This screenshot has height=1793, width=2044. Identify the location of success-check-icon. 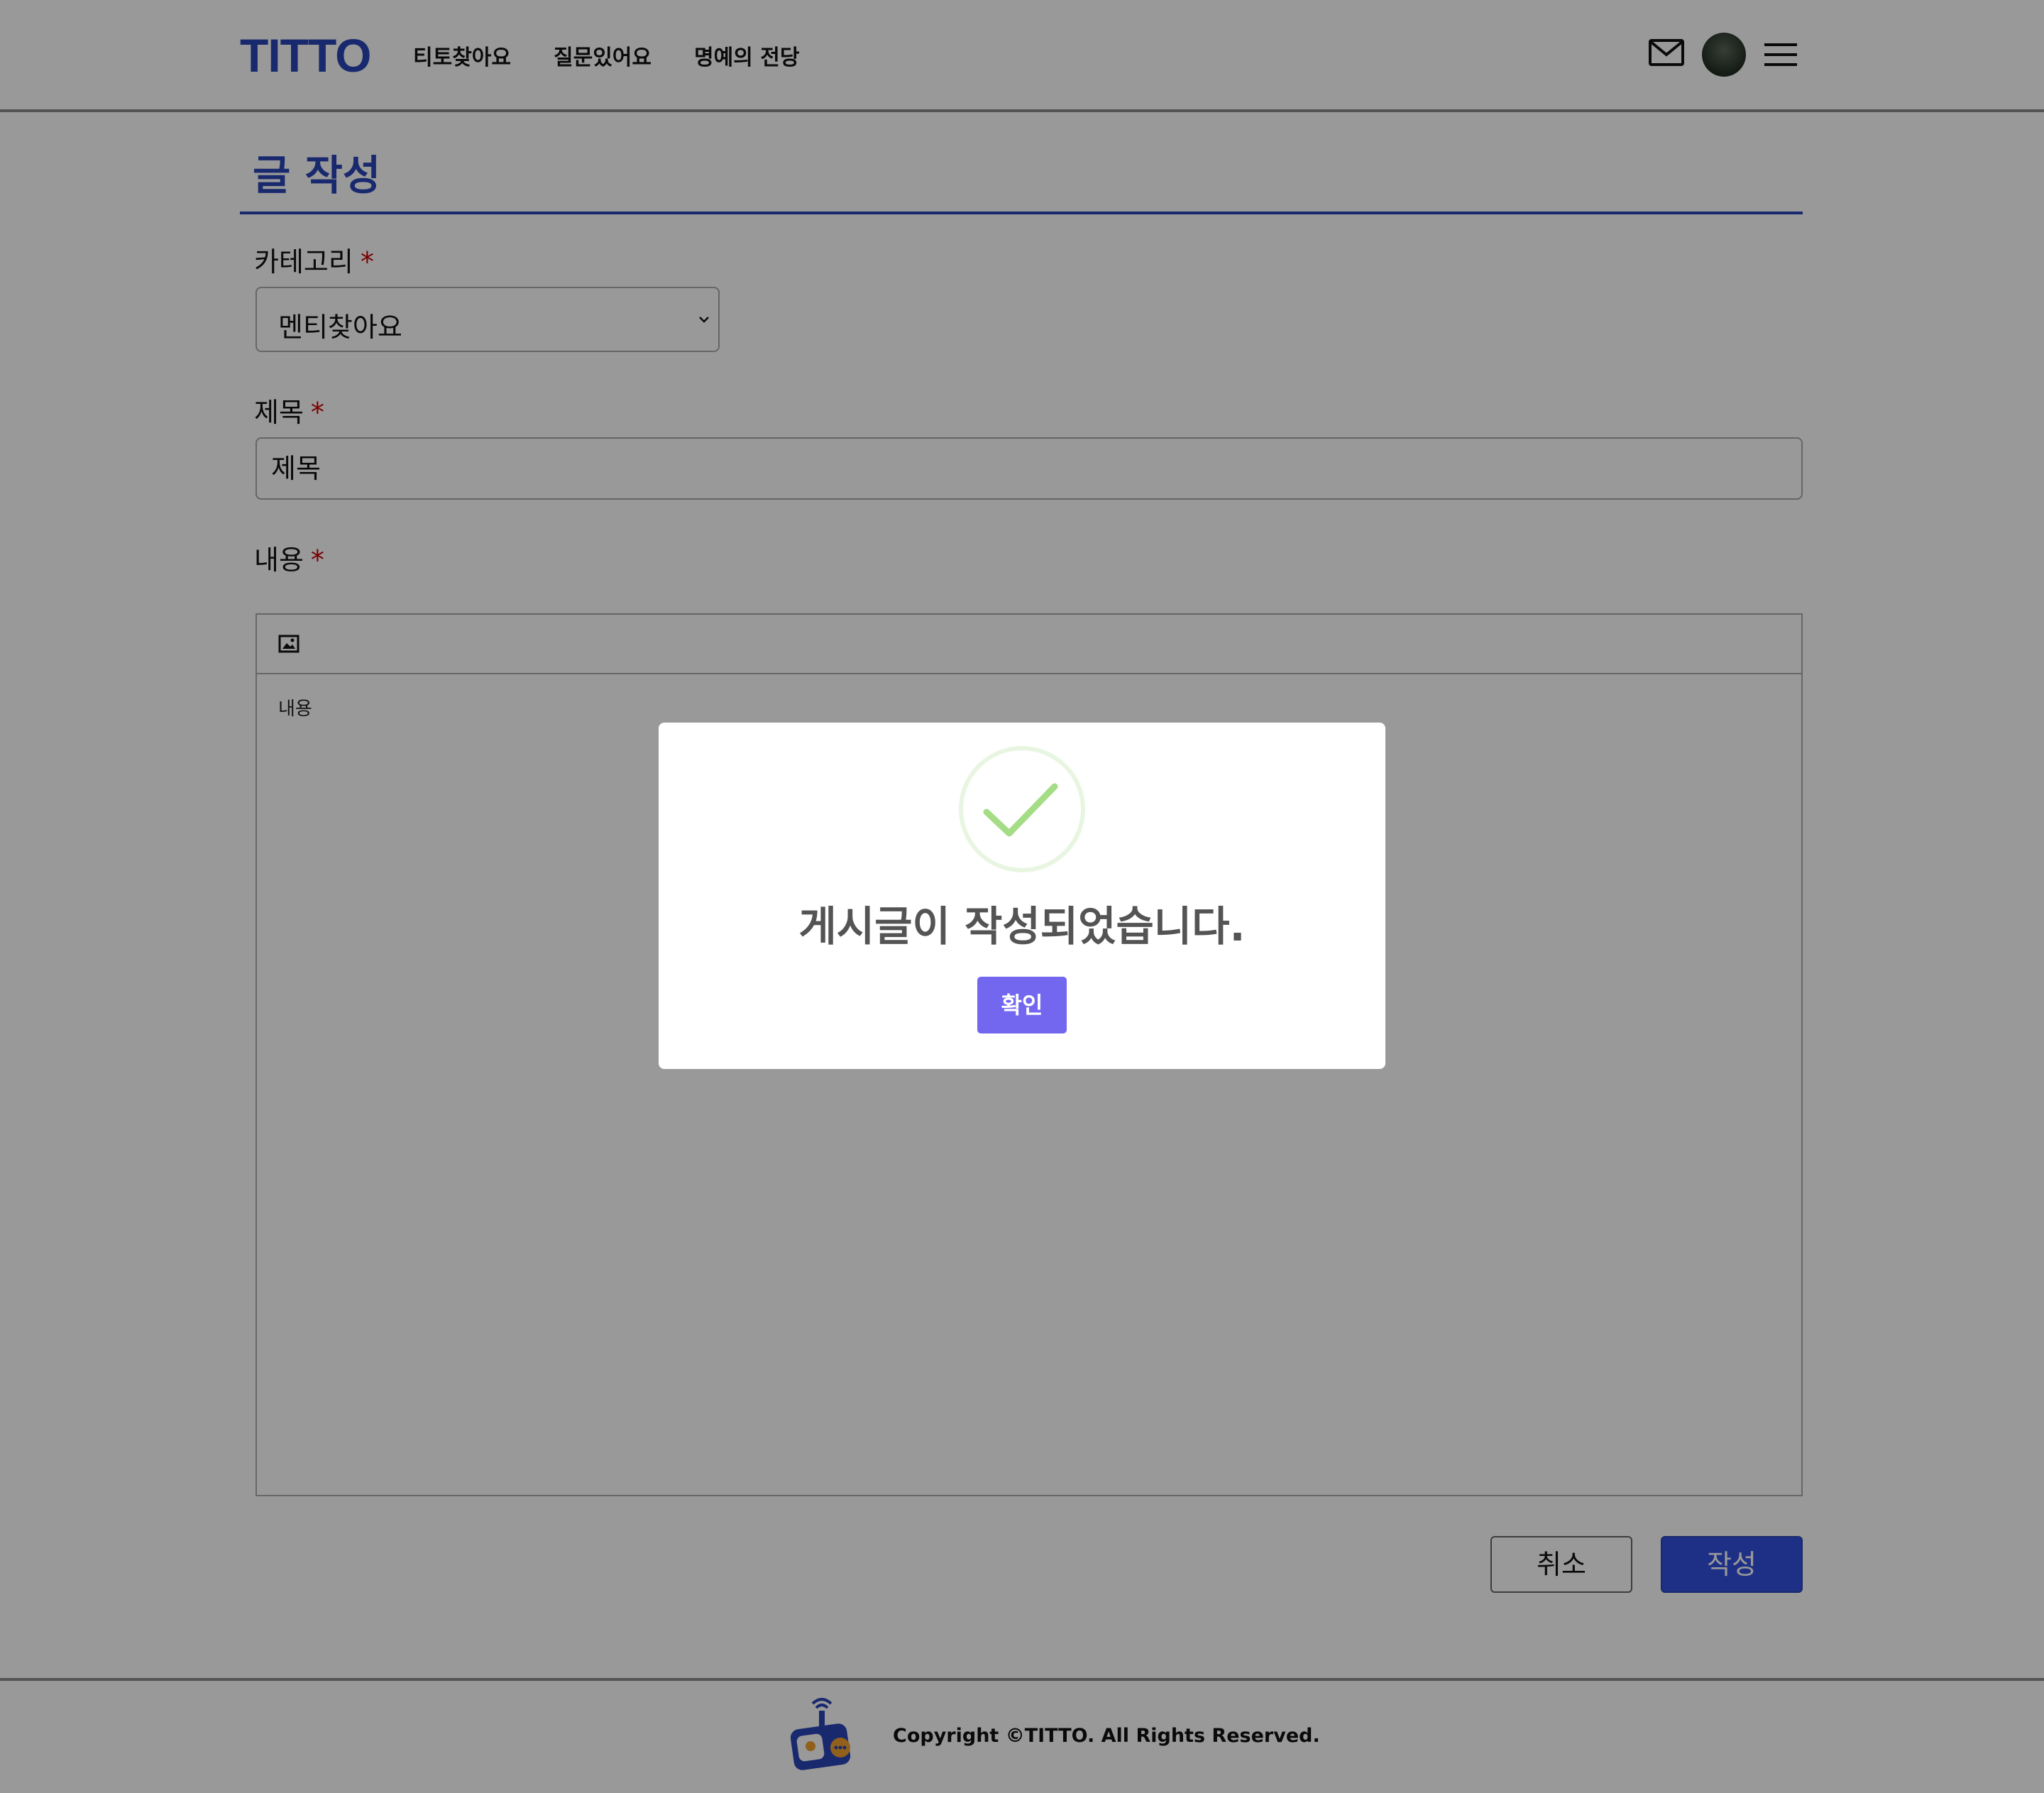
(1022, 809).